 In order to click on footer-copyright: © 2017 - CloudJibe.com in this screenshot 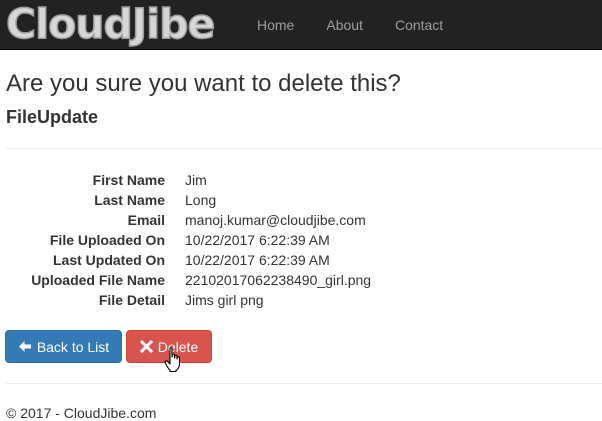, I will do `click(81, 413)`.